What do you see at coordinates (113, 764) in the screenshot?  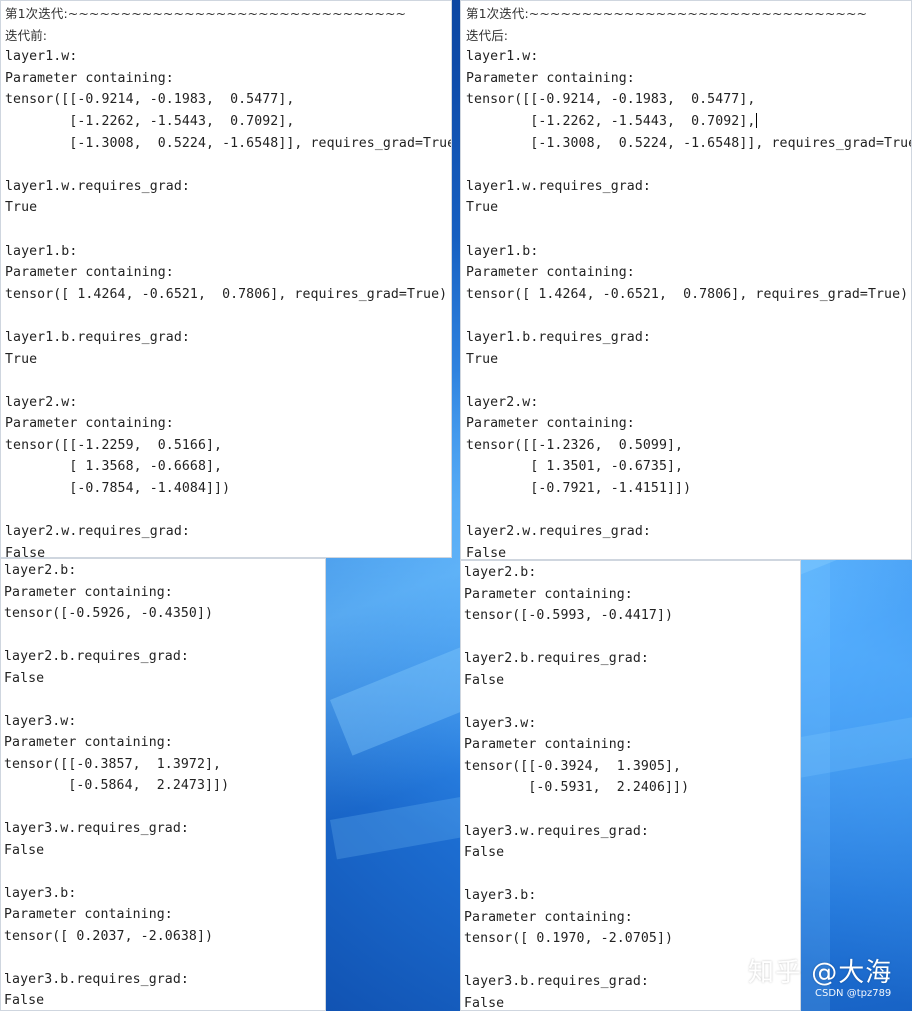 I see `output-line: tensor([[-0.3857, 1.3972],` at bounding box center [113, 764].